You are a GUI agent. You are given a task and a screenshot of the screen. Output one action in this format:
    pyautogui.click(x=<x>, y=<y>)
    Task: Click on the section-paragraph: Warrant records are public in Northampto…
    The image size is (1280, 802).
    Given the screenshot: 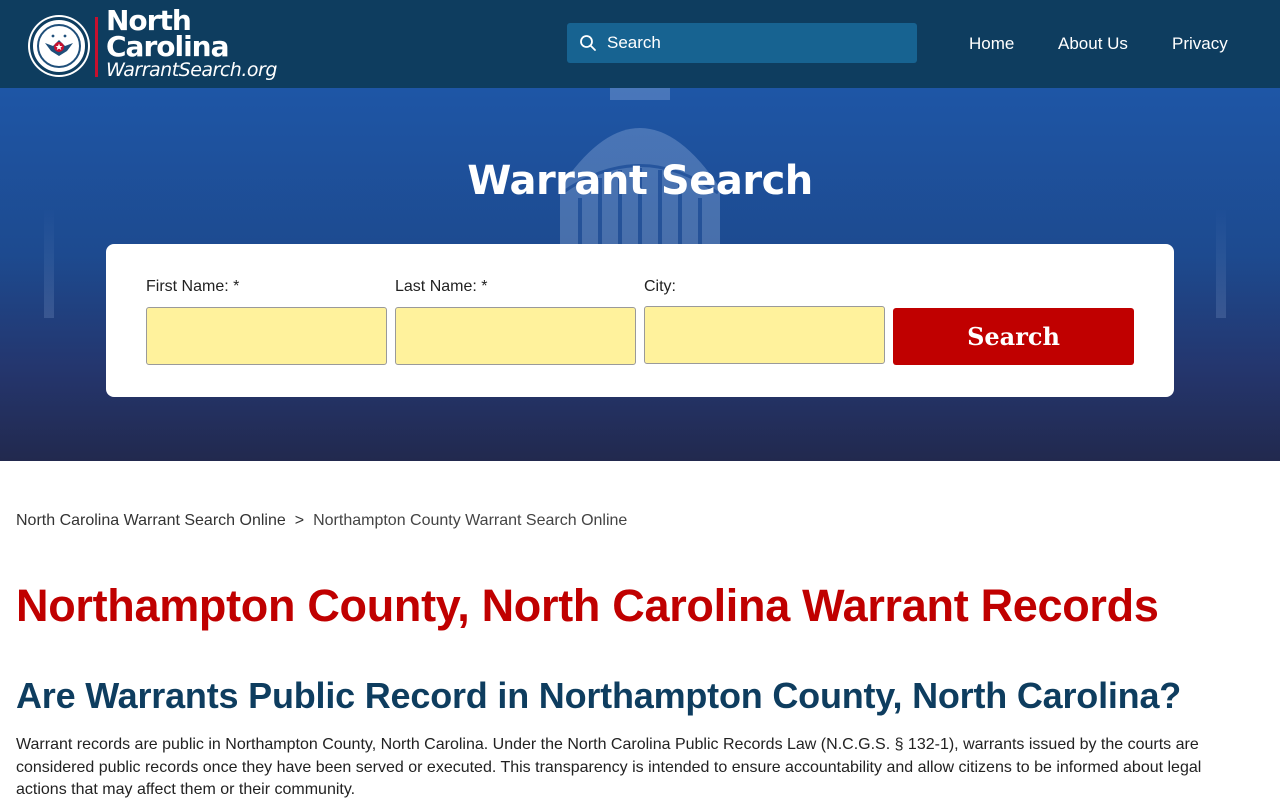 What is the action you would take?
    pyautogui.click(x=609, y=767)
    